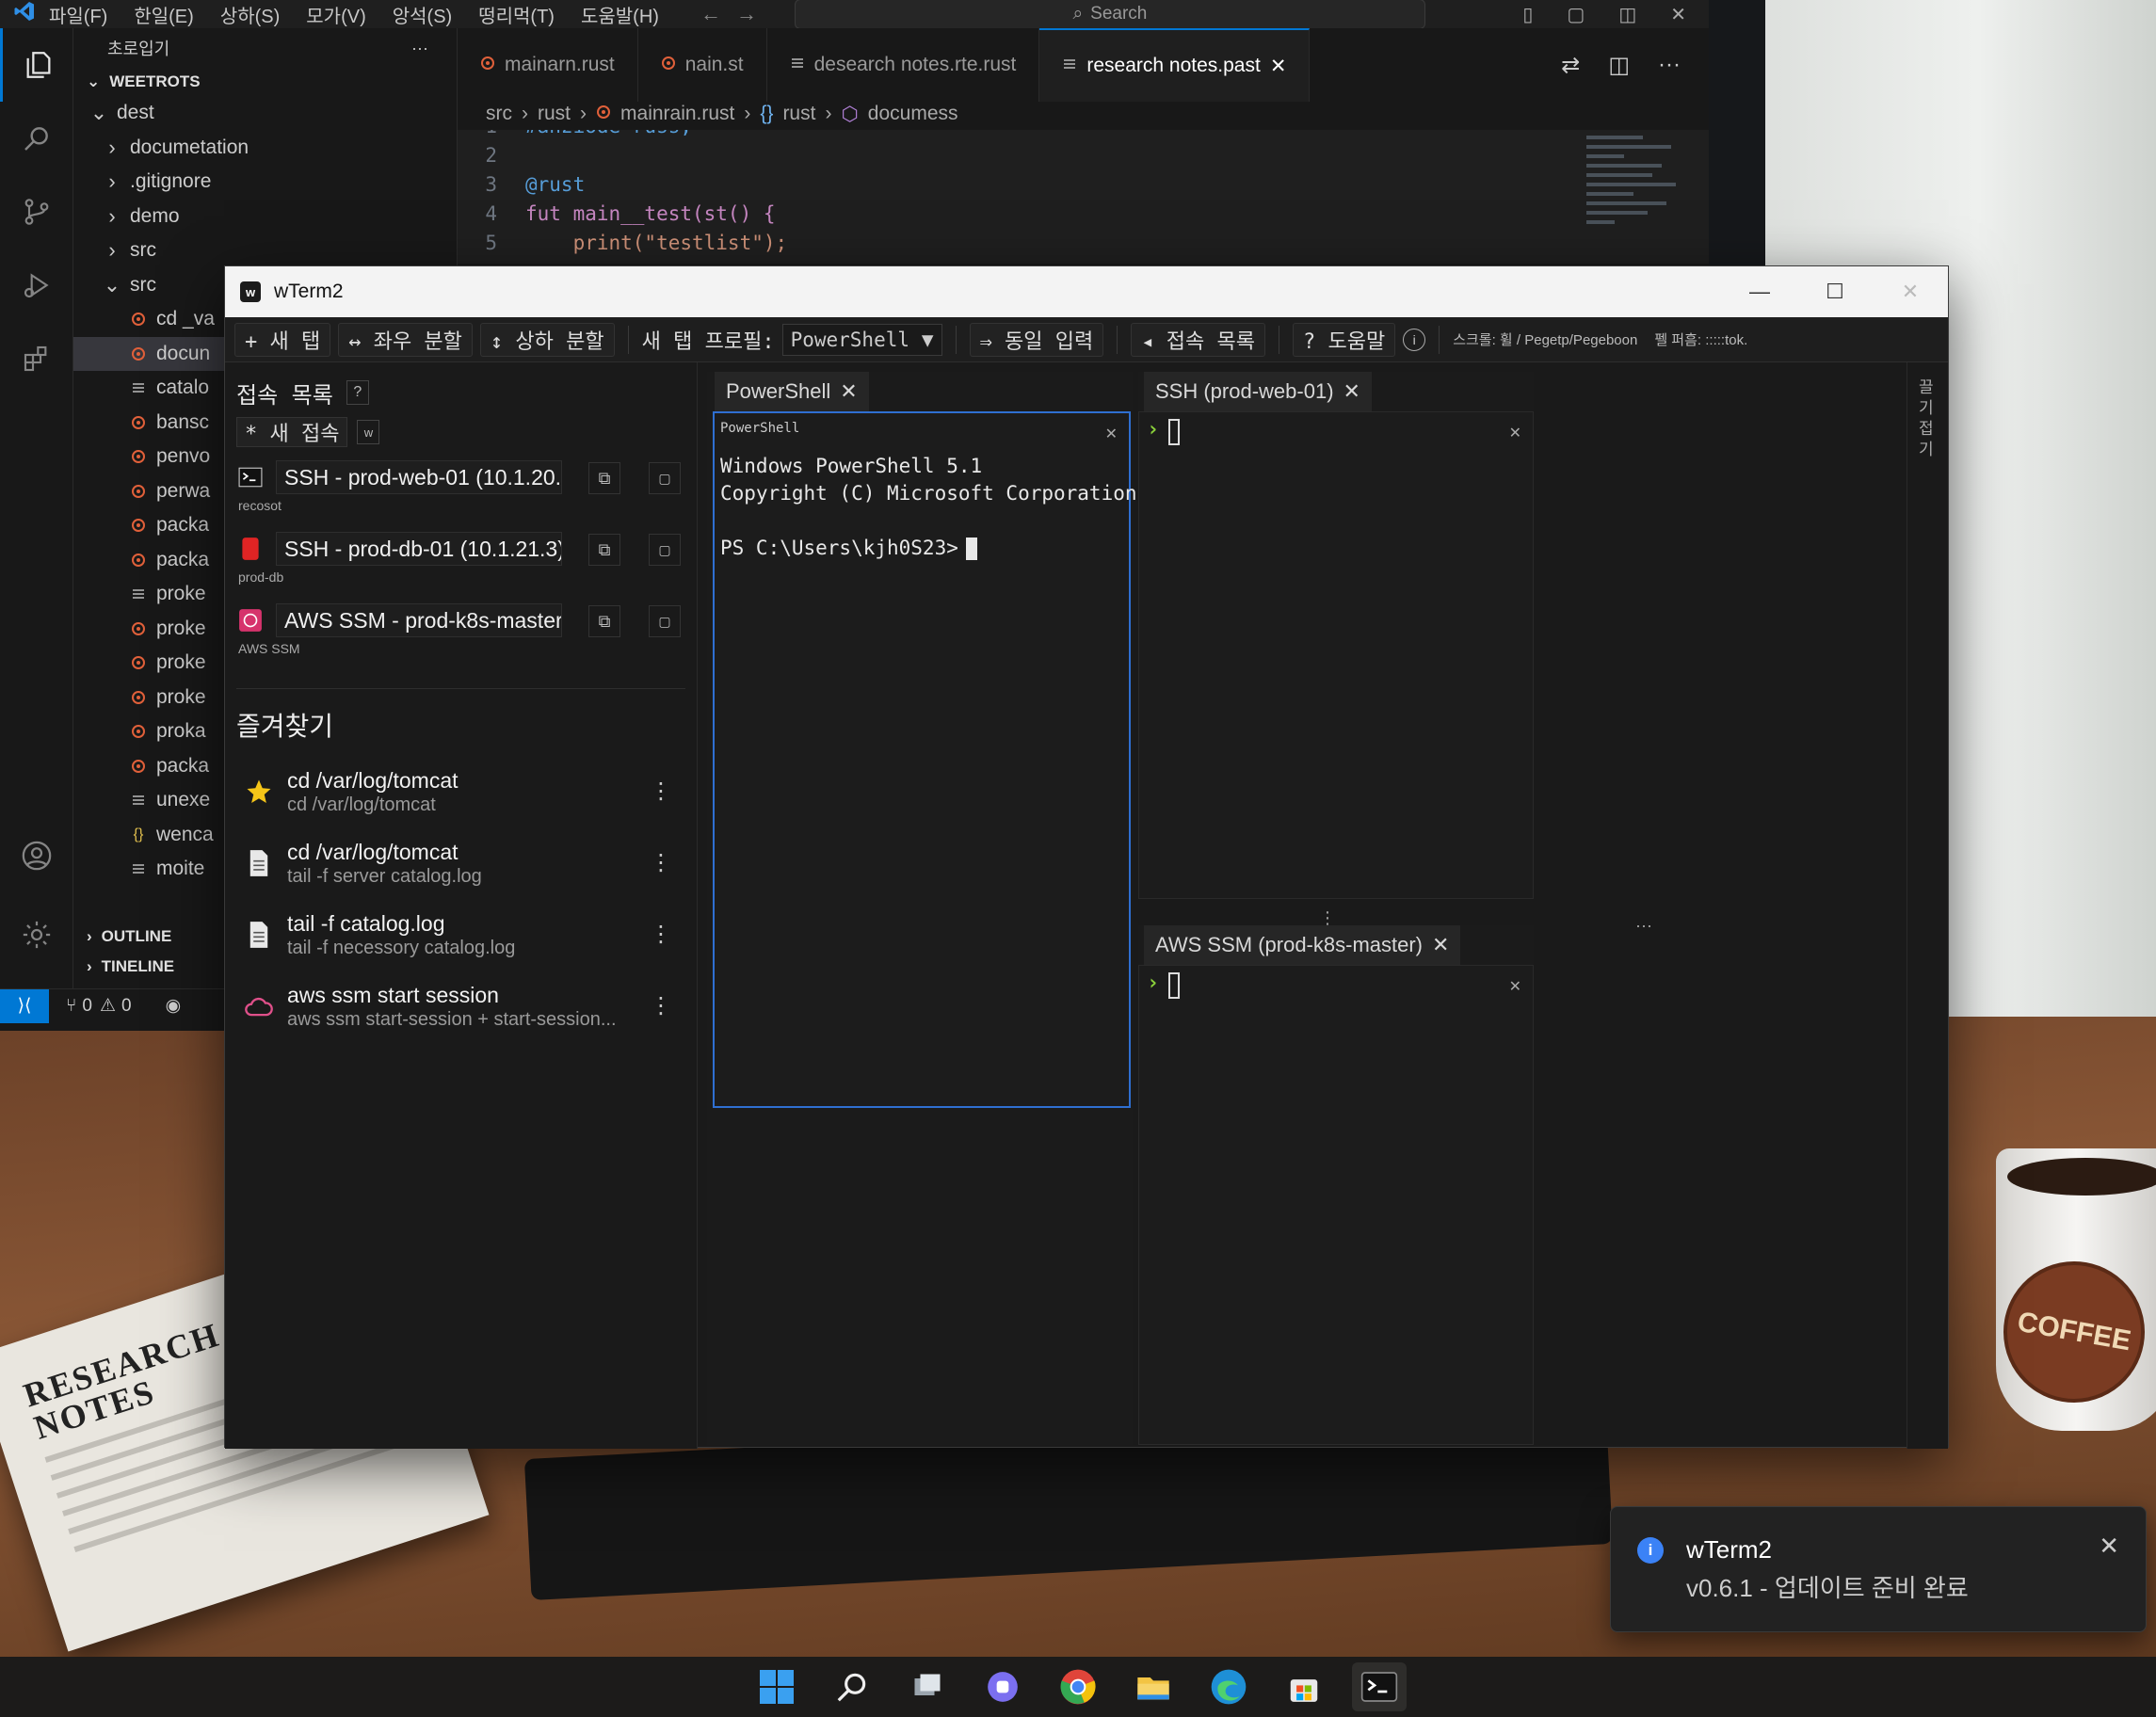  What do you see at coordinates (2109, 1547) in the screenshot?
I see `close-notification-icon: ✕` at bounding box center [2109, 1547].